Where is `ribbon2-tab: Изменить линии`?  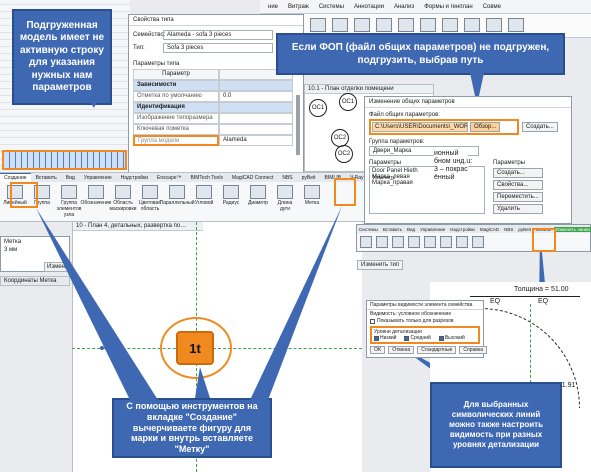
ribbon2-tab: Изменить линии is located at coordinates (572, 229).